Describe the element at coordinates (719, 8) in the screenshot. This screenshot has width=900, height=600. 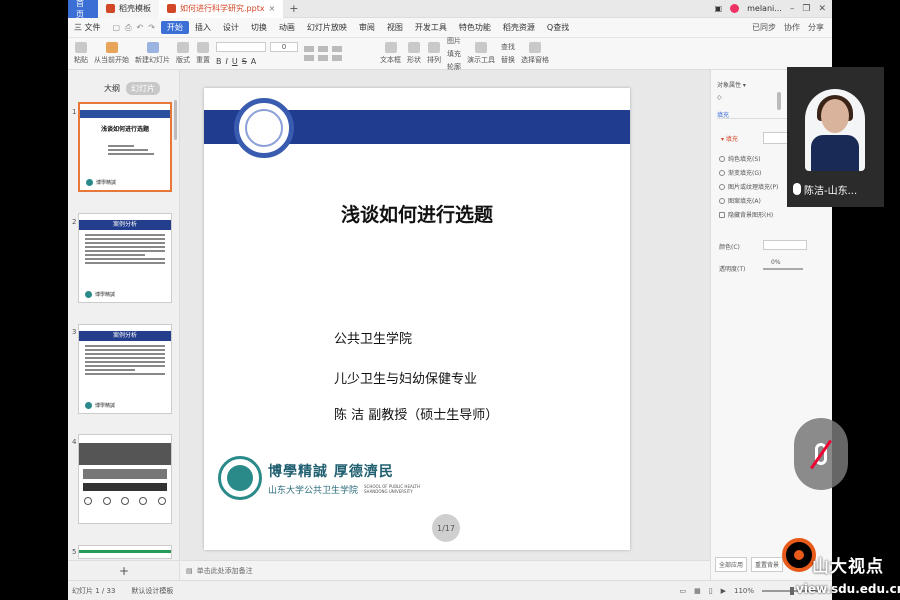
I see `window-layout-icon: ▣` at that location.